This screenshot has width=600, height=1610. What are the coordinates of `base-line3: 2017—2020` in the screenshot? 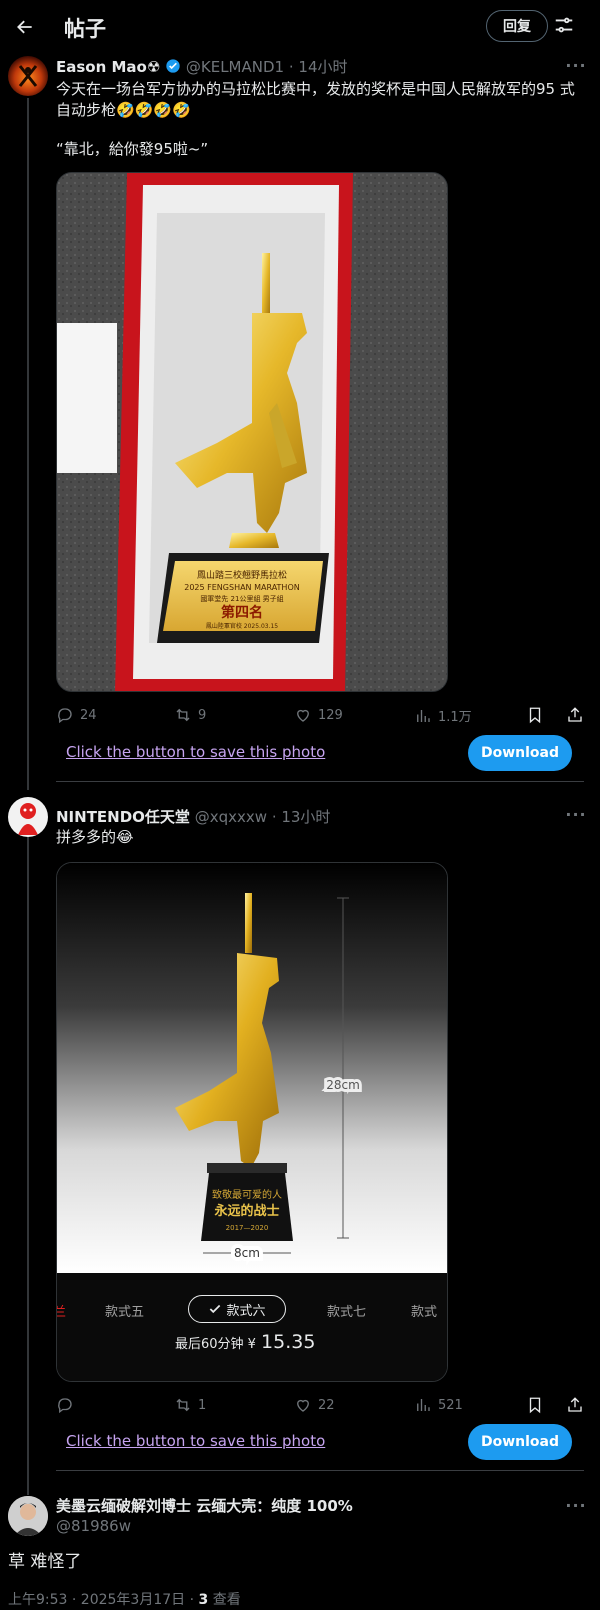 It's located at (247, 1228).